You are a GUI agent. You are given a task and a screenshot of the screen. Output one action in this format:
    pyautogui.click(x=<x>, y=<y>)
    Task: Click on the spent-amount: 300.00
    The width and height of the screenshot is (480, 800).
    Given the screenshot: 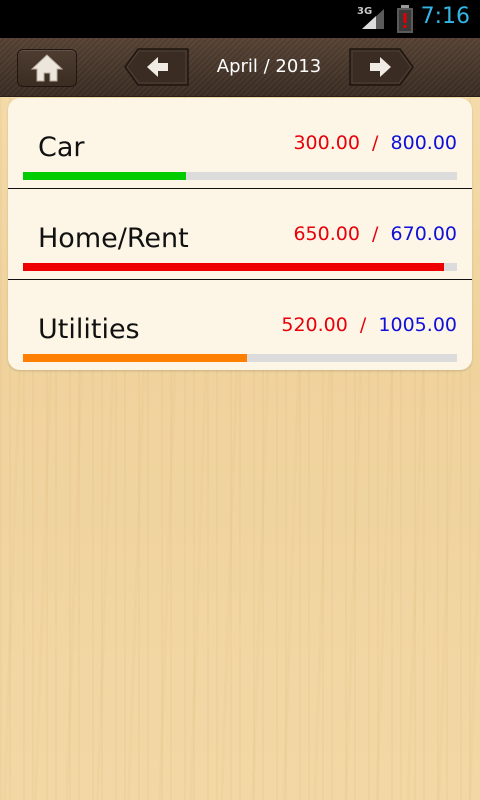 What is the action you would take?
    pyautogui.click(x=326, y=143)
    